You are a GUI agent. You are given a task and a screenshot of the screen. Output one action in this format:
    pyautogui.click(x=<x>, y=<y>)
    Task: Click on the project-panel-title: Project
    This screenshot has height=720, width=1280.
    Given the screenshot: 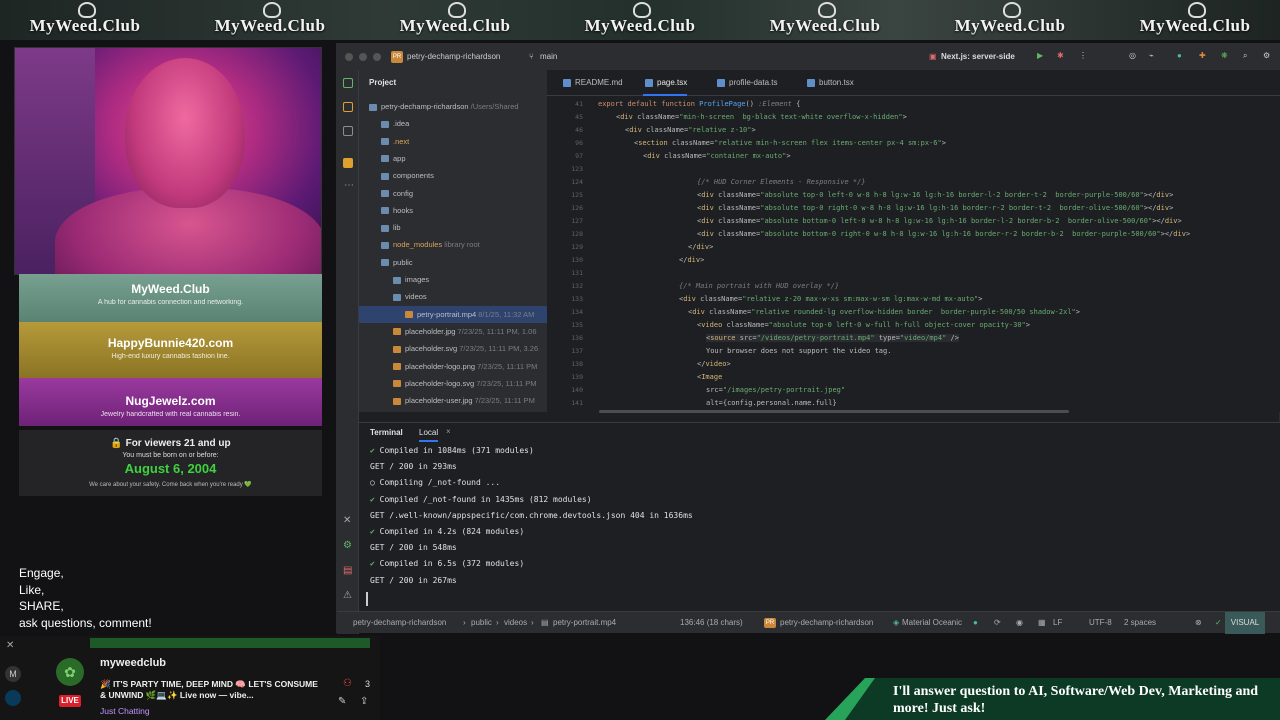 What is the action you would take?
    pyautogui.click(x=382, y=82)
    